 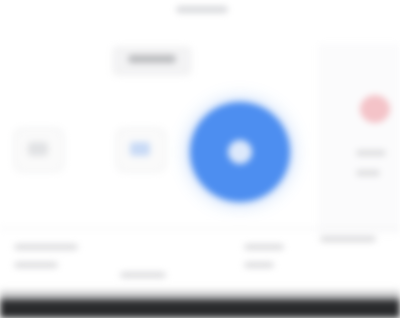 What do you see at coordinates (200, 309) in the screenshot?
I see `bottom-bar` at bounding box center [200, 309].